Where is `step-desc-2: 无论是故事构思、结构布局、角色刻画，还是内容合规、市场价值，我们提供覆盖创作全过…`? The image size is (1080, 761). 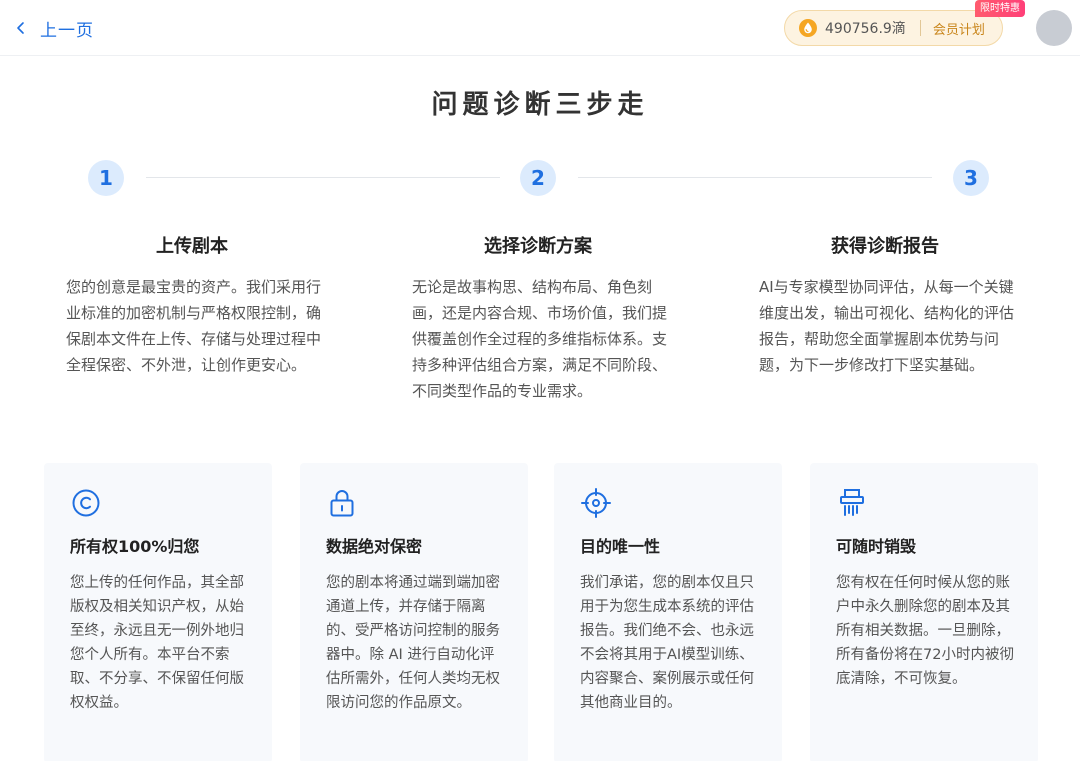 step-desc-2: 无论是故事构思、结构布局、角色刻画，还是内容合规、市场价值，我们提供覆盖创作全过… is located at coordinates (540, 339).